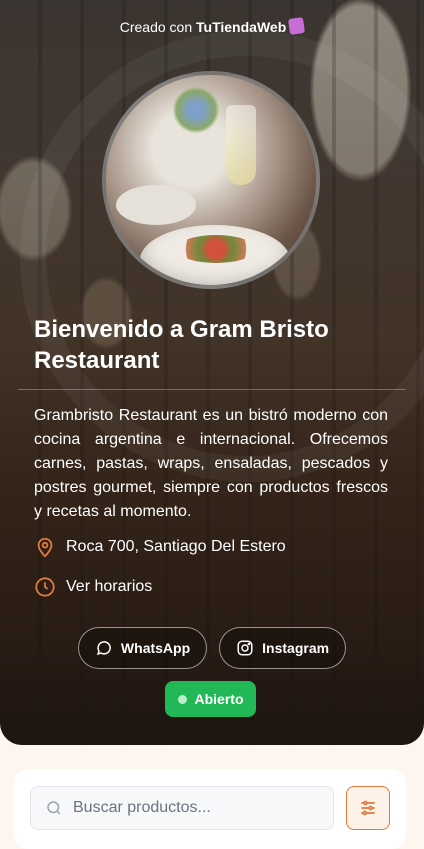 The width and height of the screenshot is (424, 849). I want to click on hours-link: Ver horarios, so click(93, 587).